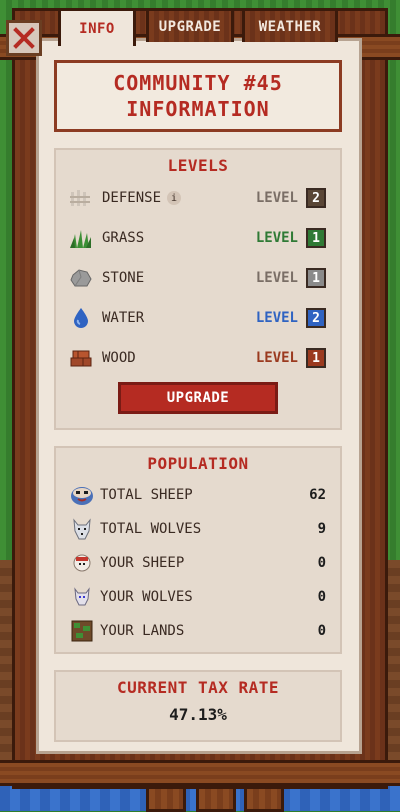  Describe the element at coordinates (82, 597) in the screenshot. I see `small-wolf-icon` at that location.